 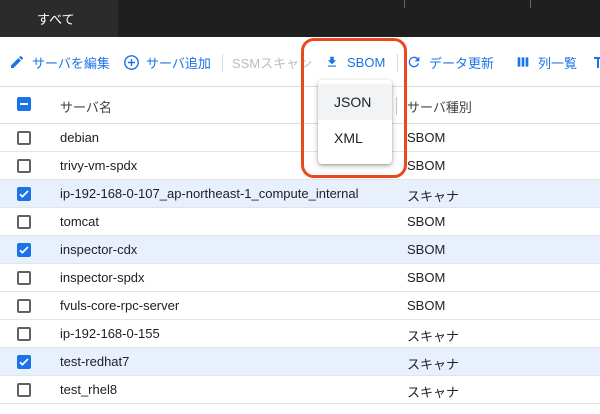 I want to click on ssm-scan-label: SSMスキャン, so click(x=272, y=63).